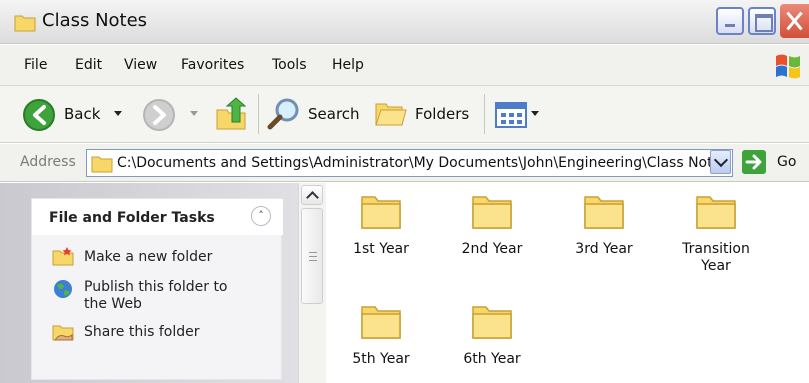 This screenshot has height=383, width=809. I want to click on make-new-folder-link: Make a new folder, so click(148, 257).